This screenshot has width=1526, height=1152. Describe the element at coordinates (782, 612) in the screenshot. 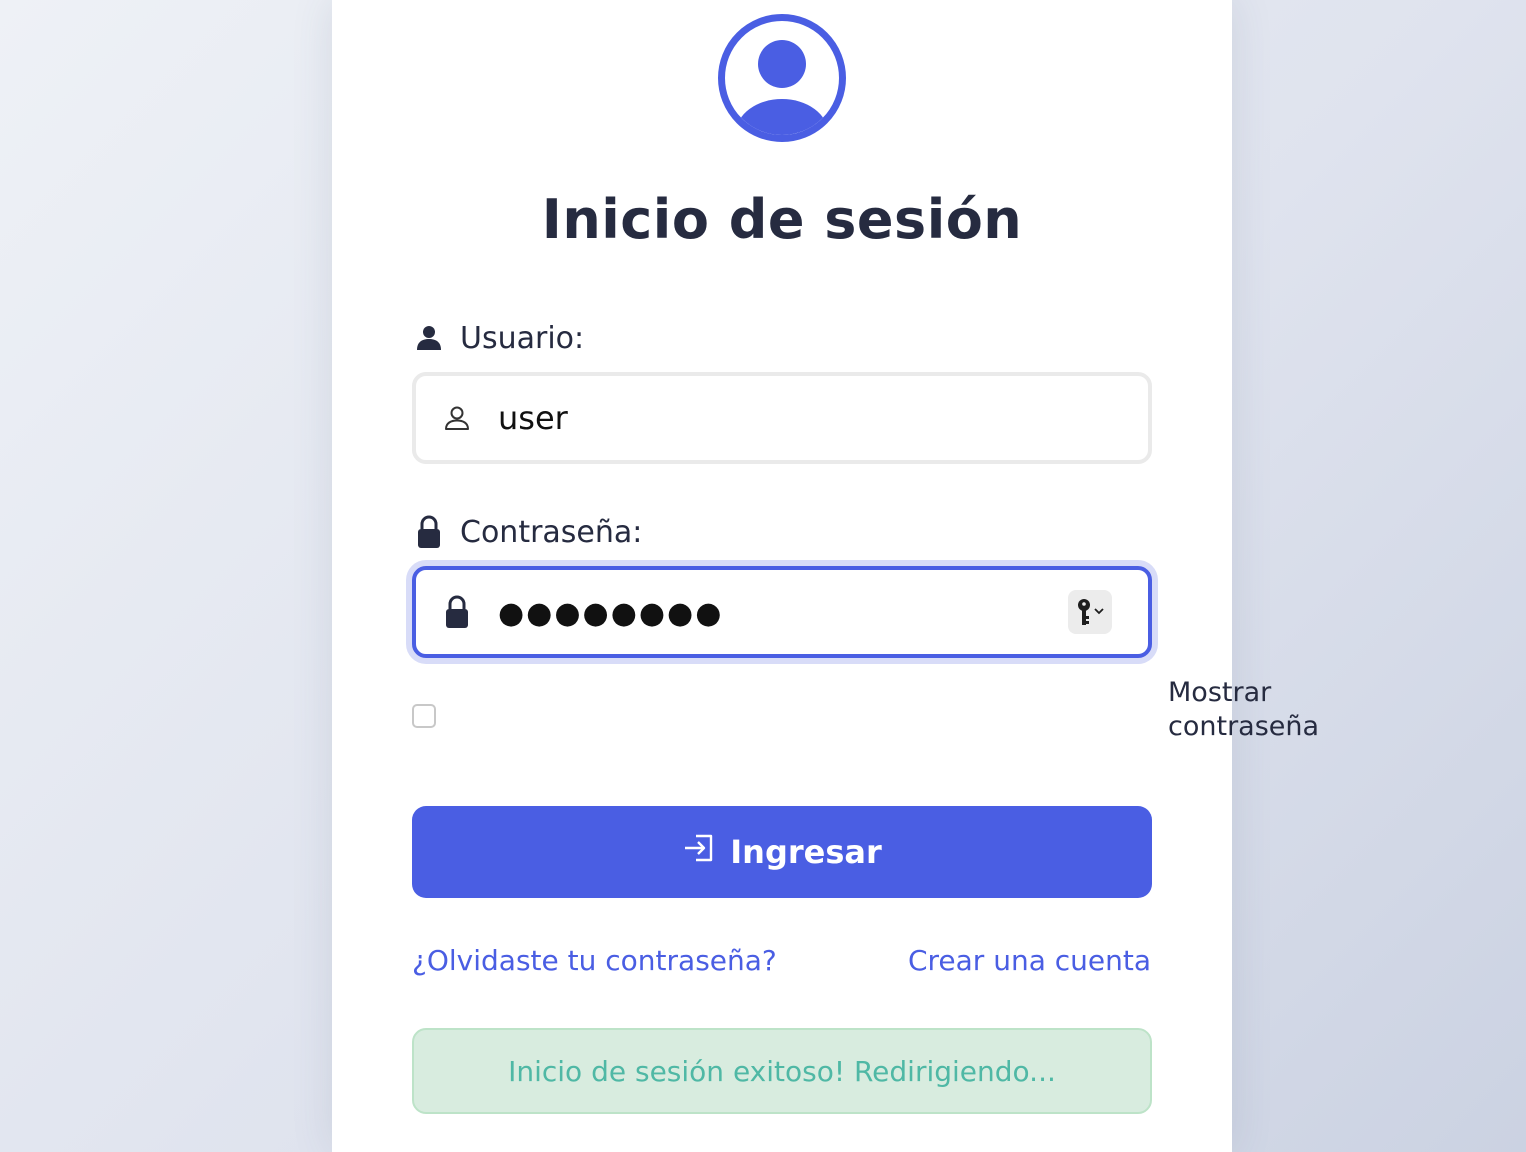

I see `password-field: ●●●●●●●●` at that location.